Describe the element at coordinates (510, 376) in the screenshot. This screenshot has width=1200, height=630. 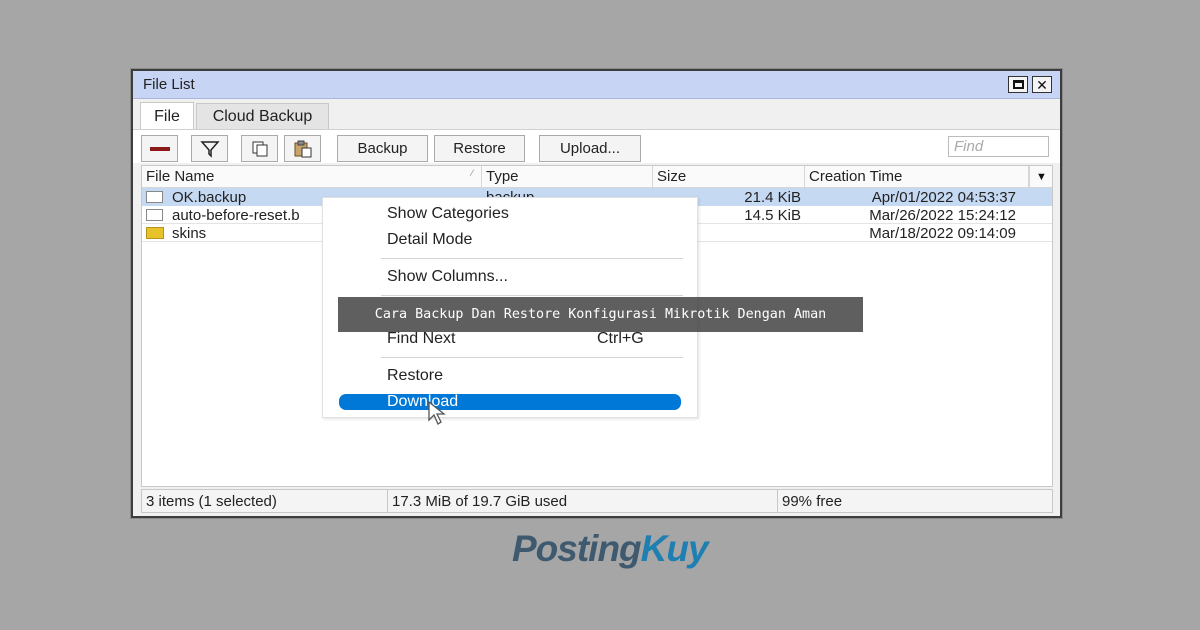
I see `menu-item-restore: Restore` at that location.